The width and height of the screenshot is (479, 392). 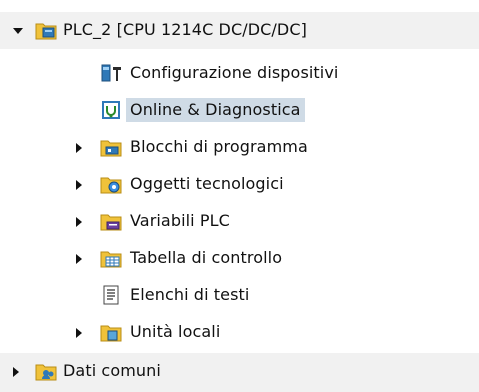 I want to click on tree-item-plc-tags: Variabili PLC, so click(x=239, y=221).